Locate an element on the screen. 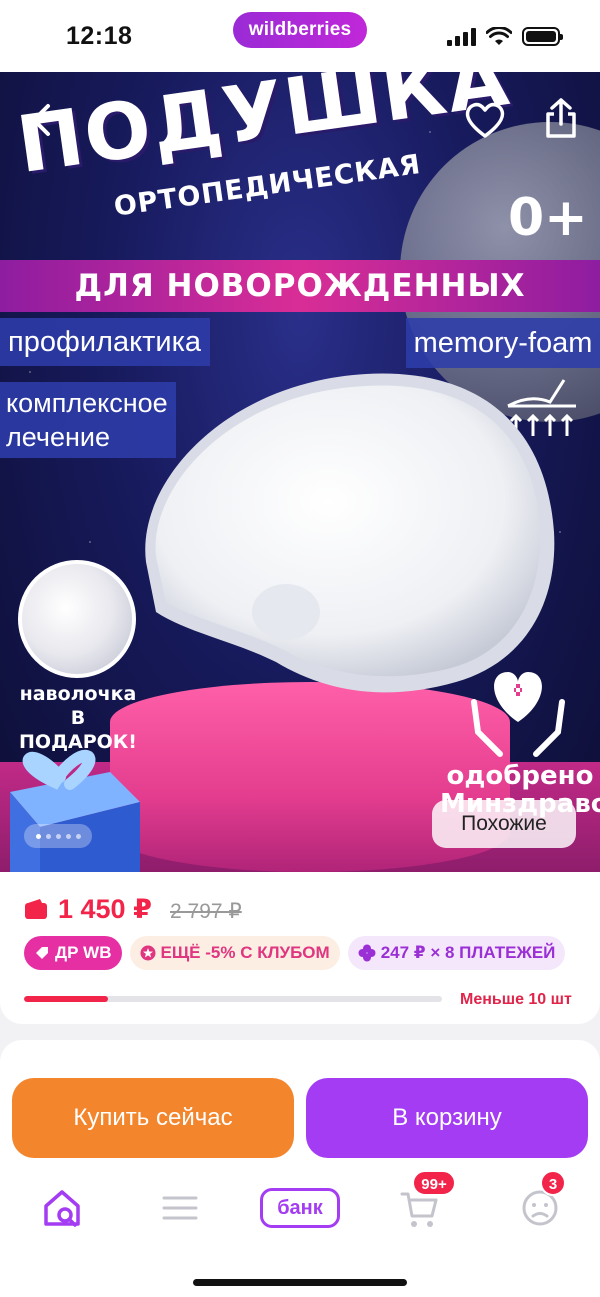 The image size is (600, 1297). heart-hands-icon is located at coordinates (518, 714).